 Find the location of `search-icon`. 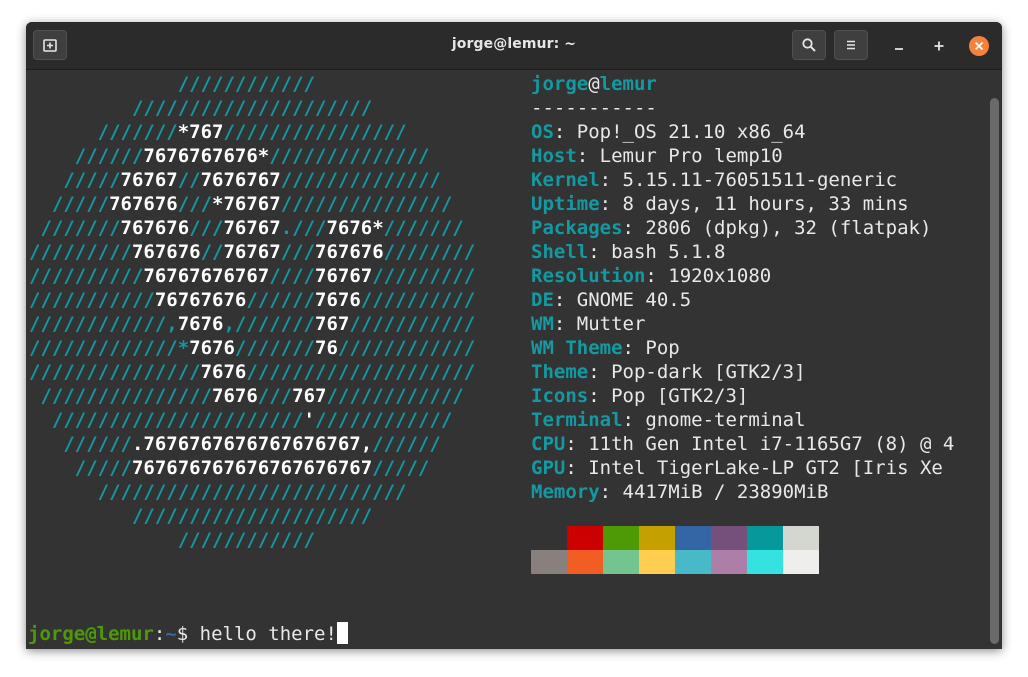

search-icon is located at coordinates (809, 45).